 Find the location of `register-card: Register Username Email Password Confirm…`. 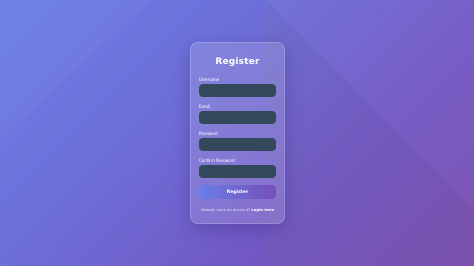

register-card: Register Username Email Password Confirm… is located at coordinates (237, 133).